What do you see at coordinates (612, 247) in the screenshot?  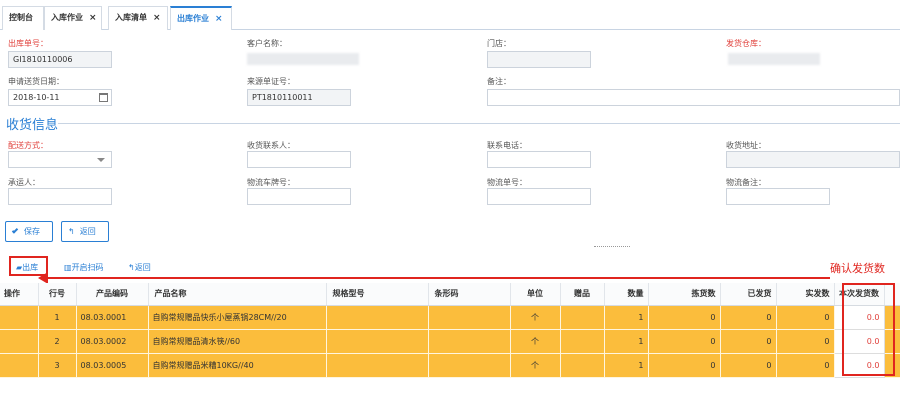 I see `splitter-handle` at bounding box center [612, 247].